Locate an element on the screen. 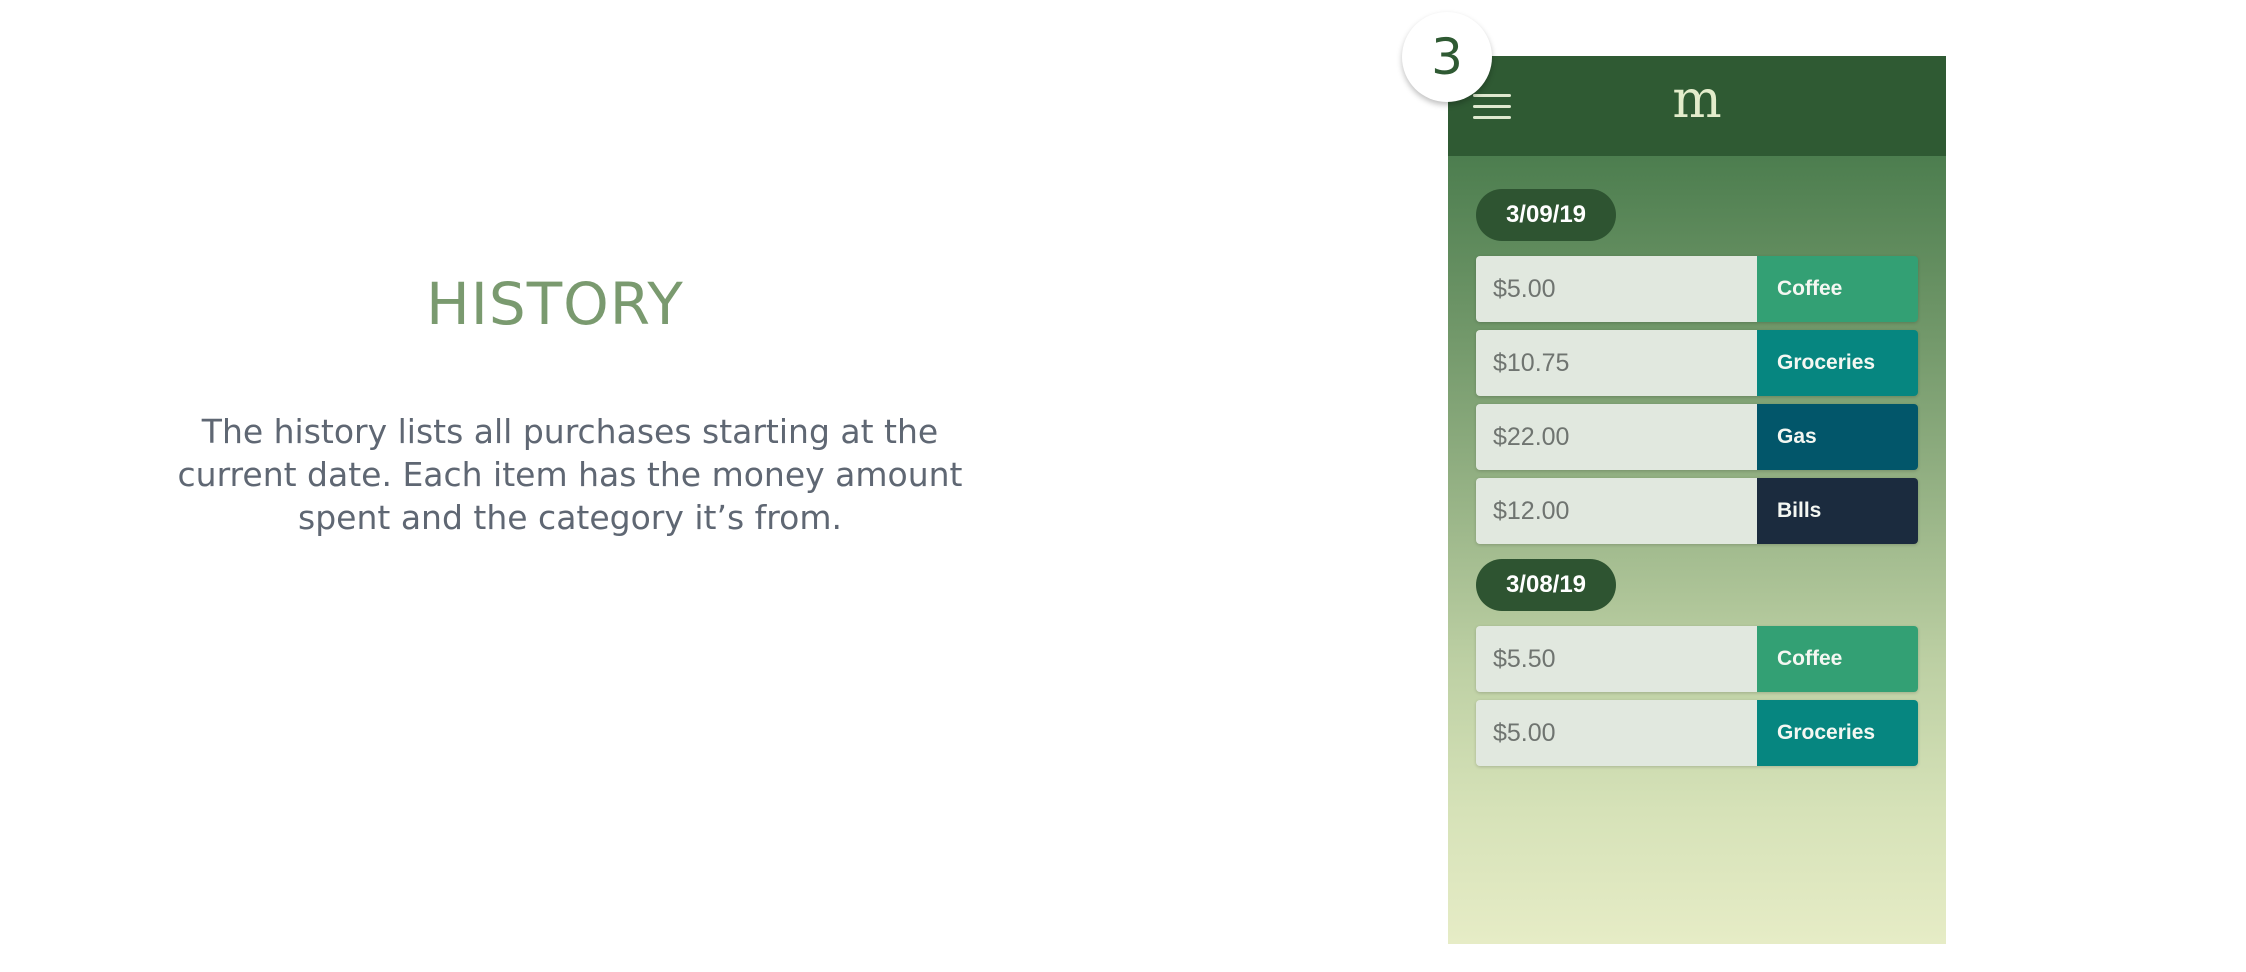 This screenshot has height=972, width=2246. entry-category-gas: Gas is located at coordinates (1837, 437).